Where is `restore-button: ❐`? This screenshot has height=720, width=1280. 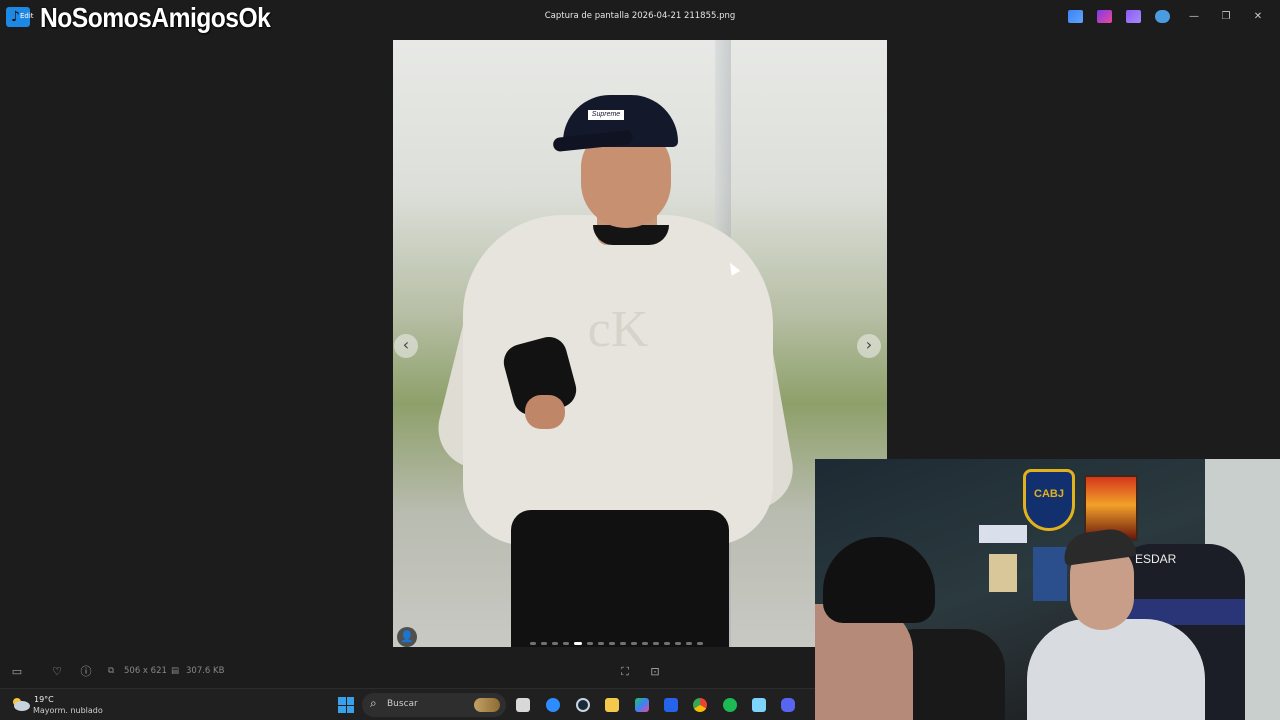
restore-button: ❐ is located at coordinates (1226, 17).